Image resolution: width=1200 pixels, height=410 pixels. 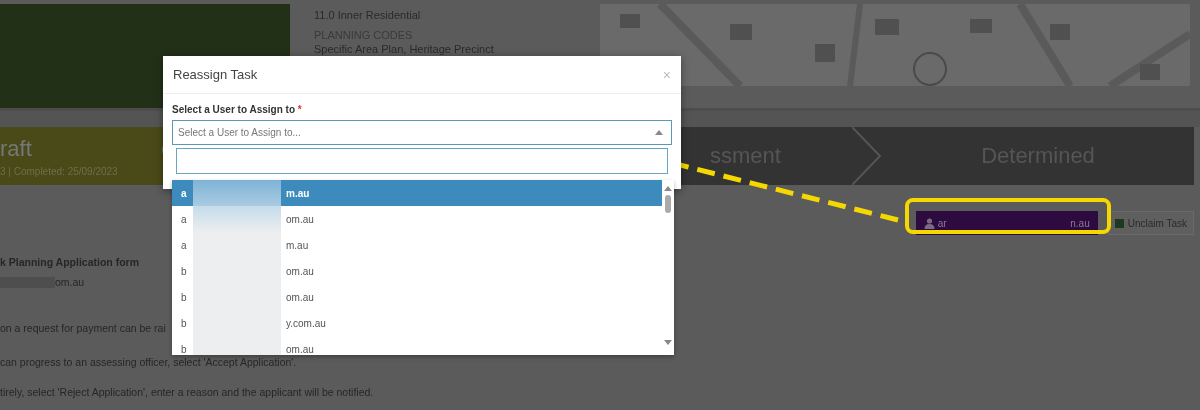 What do you see at coordinates (668, 342) in the screenshot?
I see `scroll-down-icon` at bounding box center [668, 342].